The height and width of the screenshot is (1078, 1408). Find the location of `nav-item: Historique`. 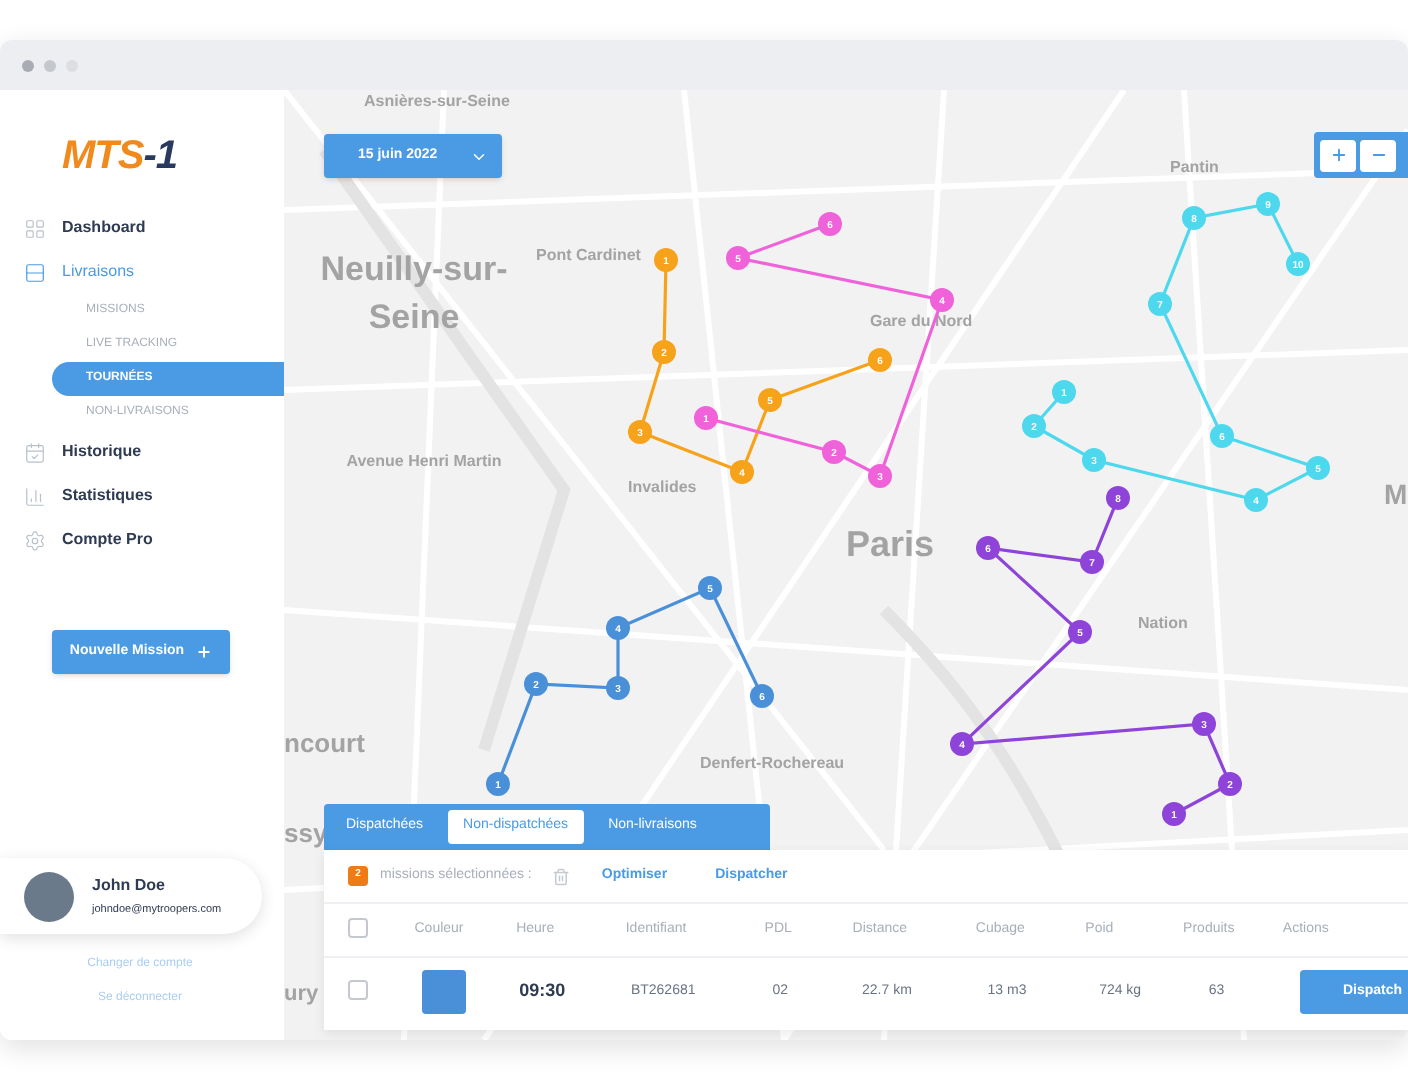

nav-item: Historique is located at coordinates (102, 452).